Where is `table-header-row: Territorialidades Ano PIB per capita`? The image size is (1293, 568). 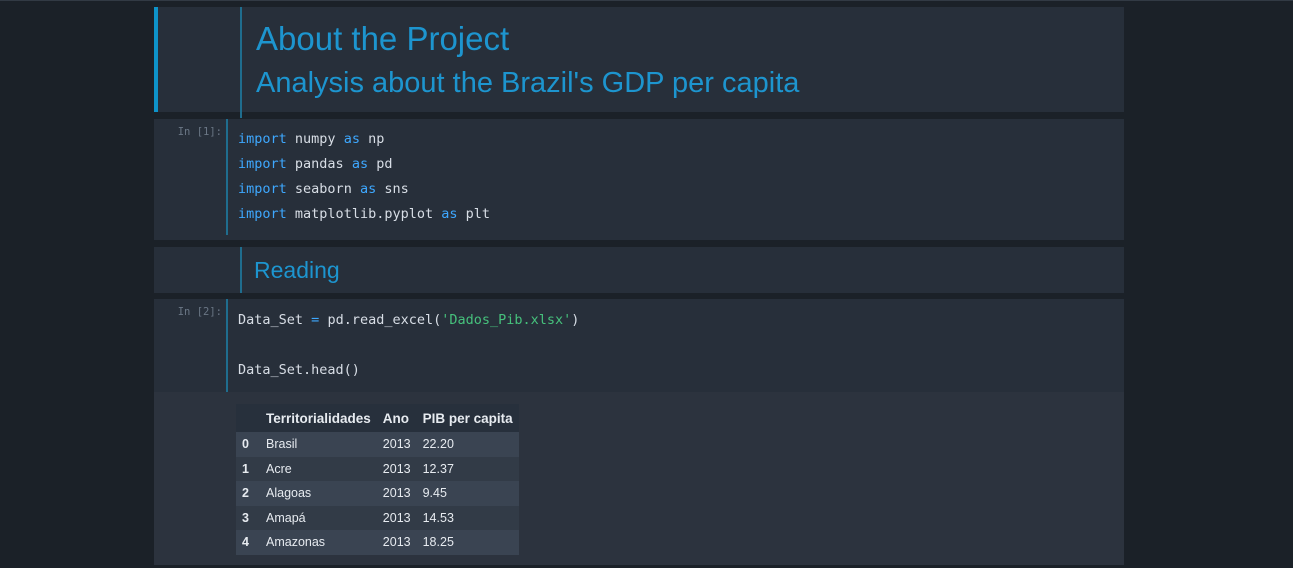 table-header-row: Territorialidades Ano PIB per capita is located at coordinates (377, 418).